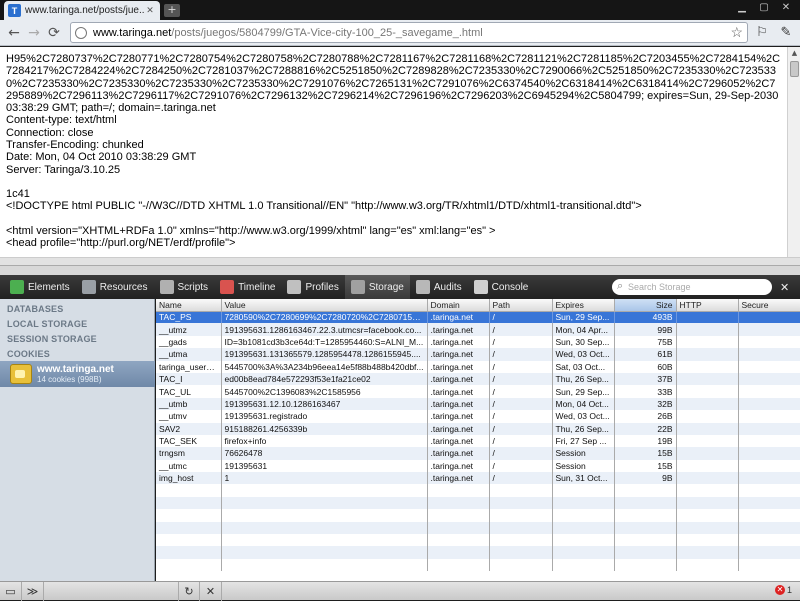 The width and height of the screenshot is (800, 601). What do you see at coordinates (34, 33) in the screenshot?
I see `forward-button: →` at bounding box center [34, 33].